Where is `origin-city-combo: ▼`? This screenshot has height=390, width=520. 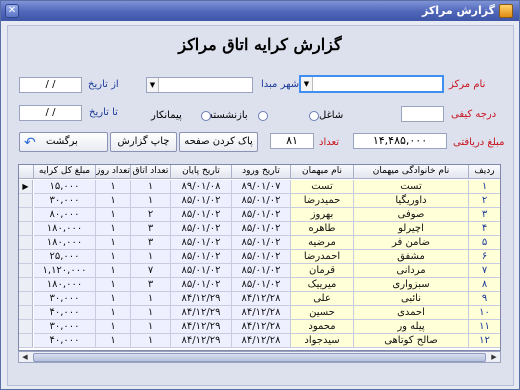
origin-city-combo: ▼ is located at coordinates (199, 85).